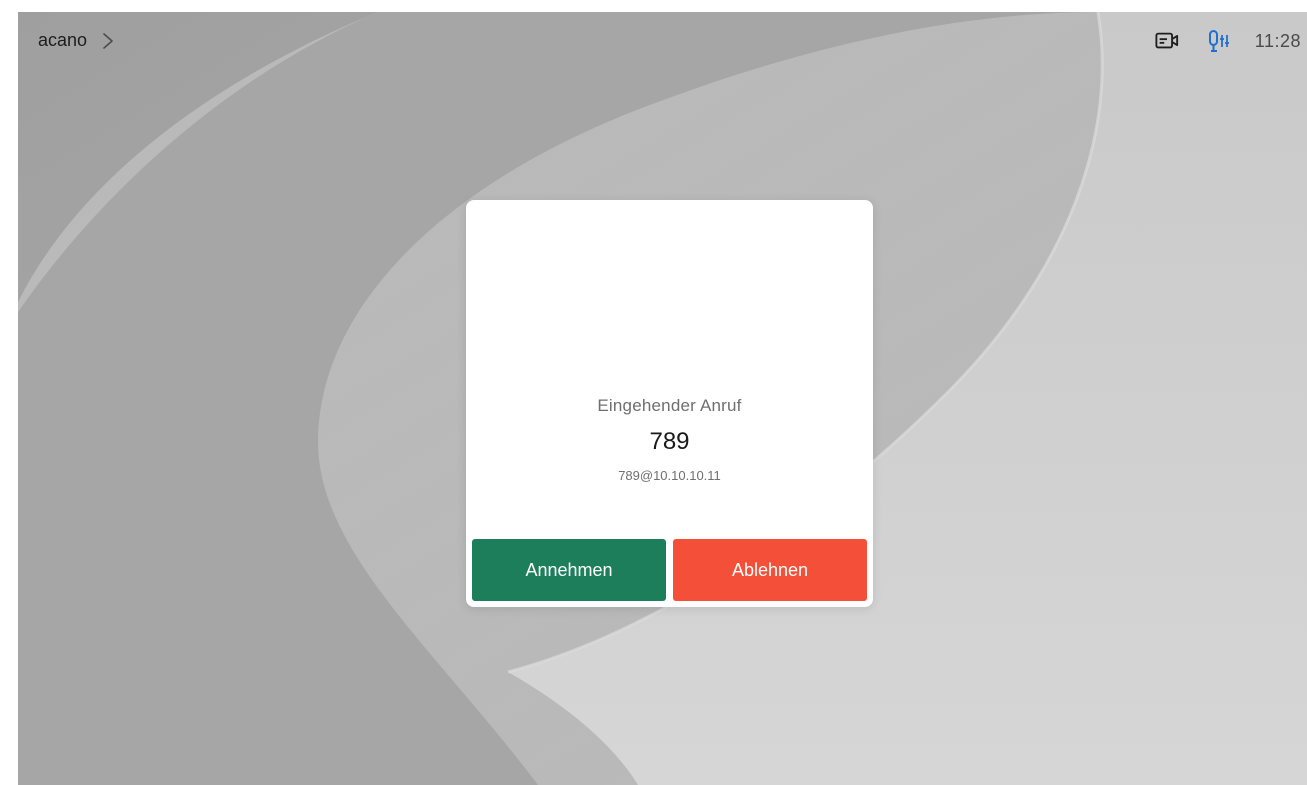  Describe the element at coordinates (63, 40) in the screenshot. I see `breadcrumb-label: acano` at that location.